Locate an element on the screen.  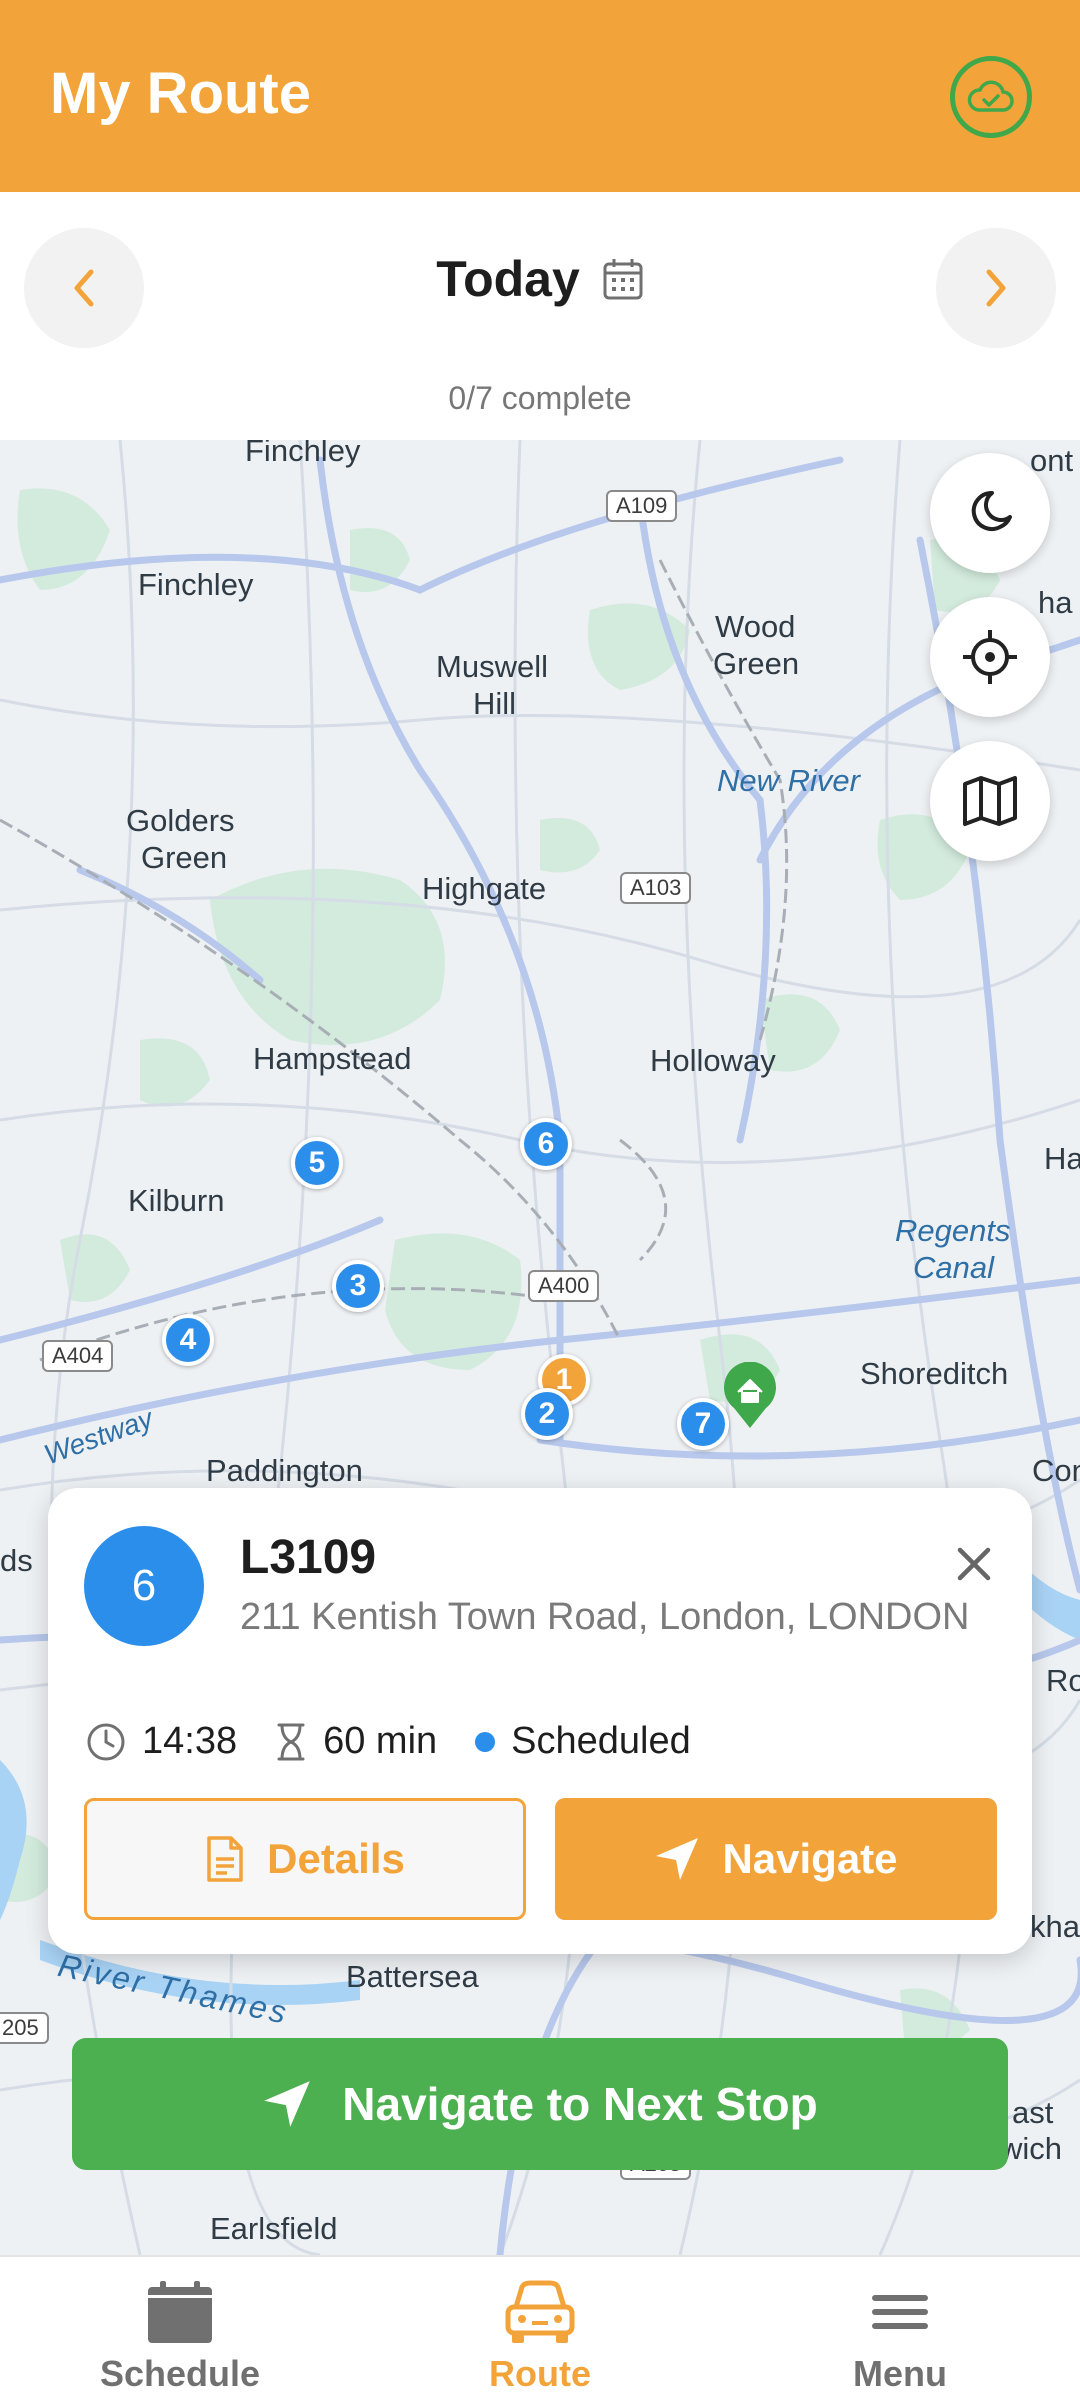
place-label: Hampstead is located at coordinates (332, 1058).